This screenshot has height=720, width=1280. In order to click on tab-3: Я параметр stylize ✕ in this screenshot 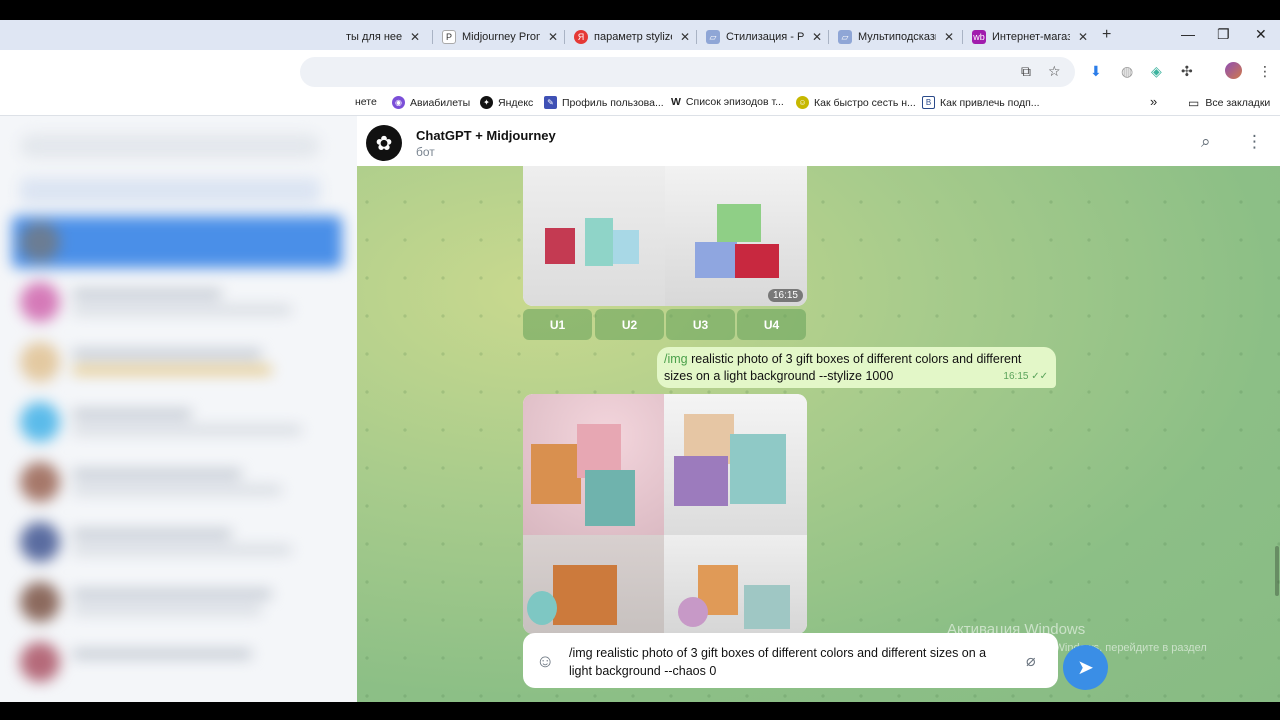, I will do `click(632, 37)`.